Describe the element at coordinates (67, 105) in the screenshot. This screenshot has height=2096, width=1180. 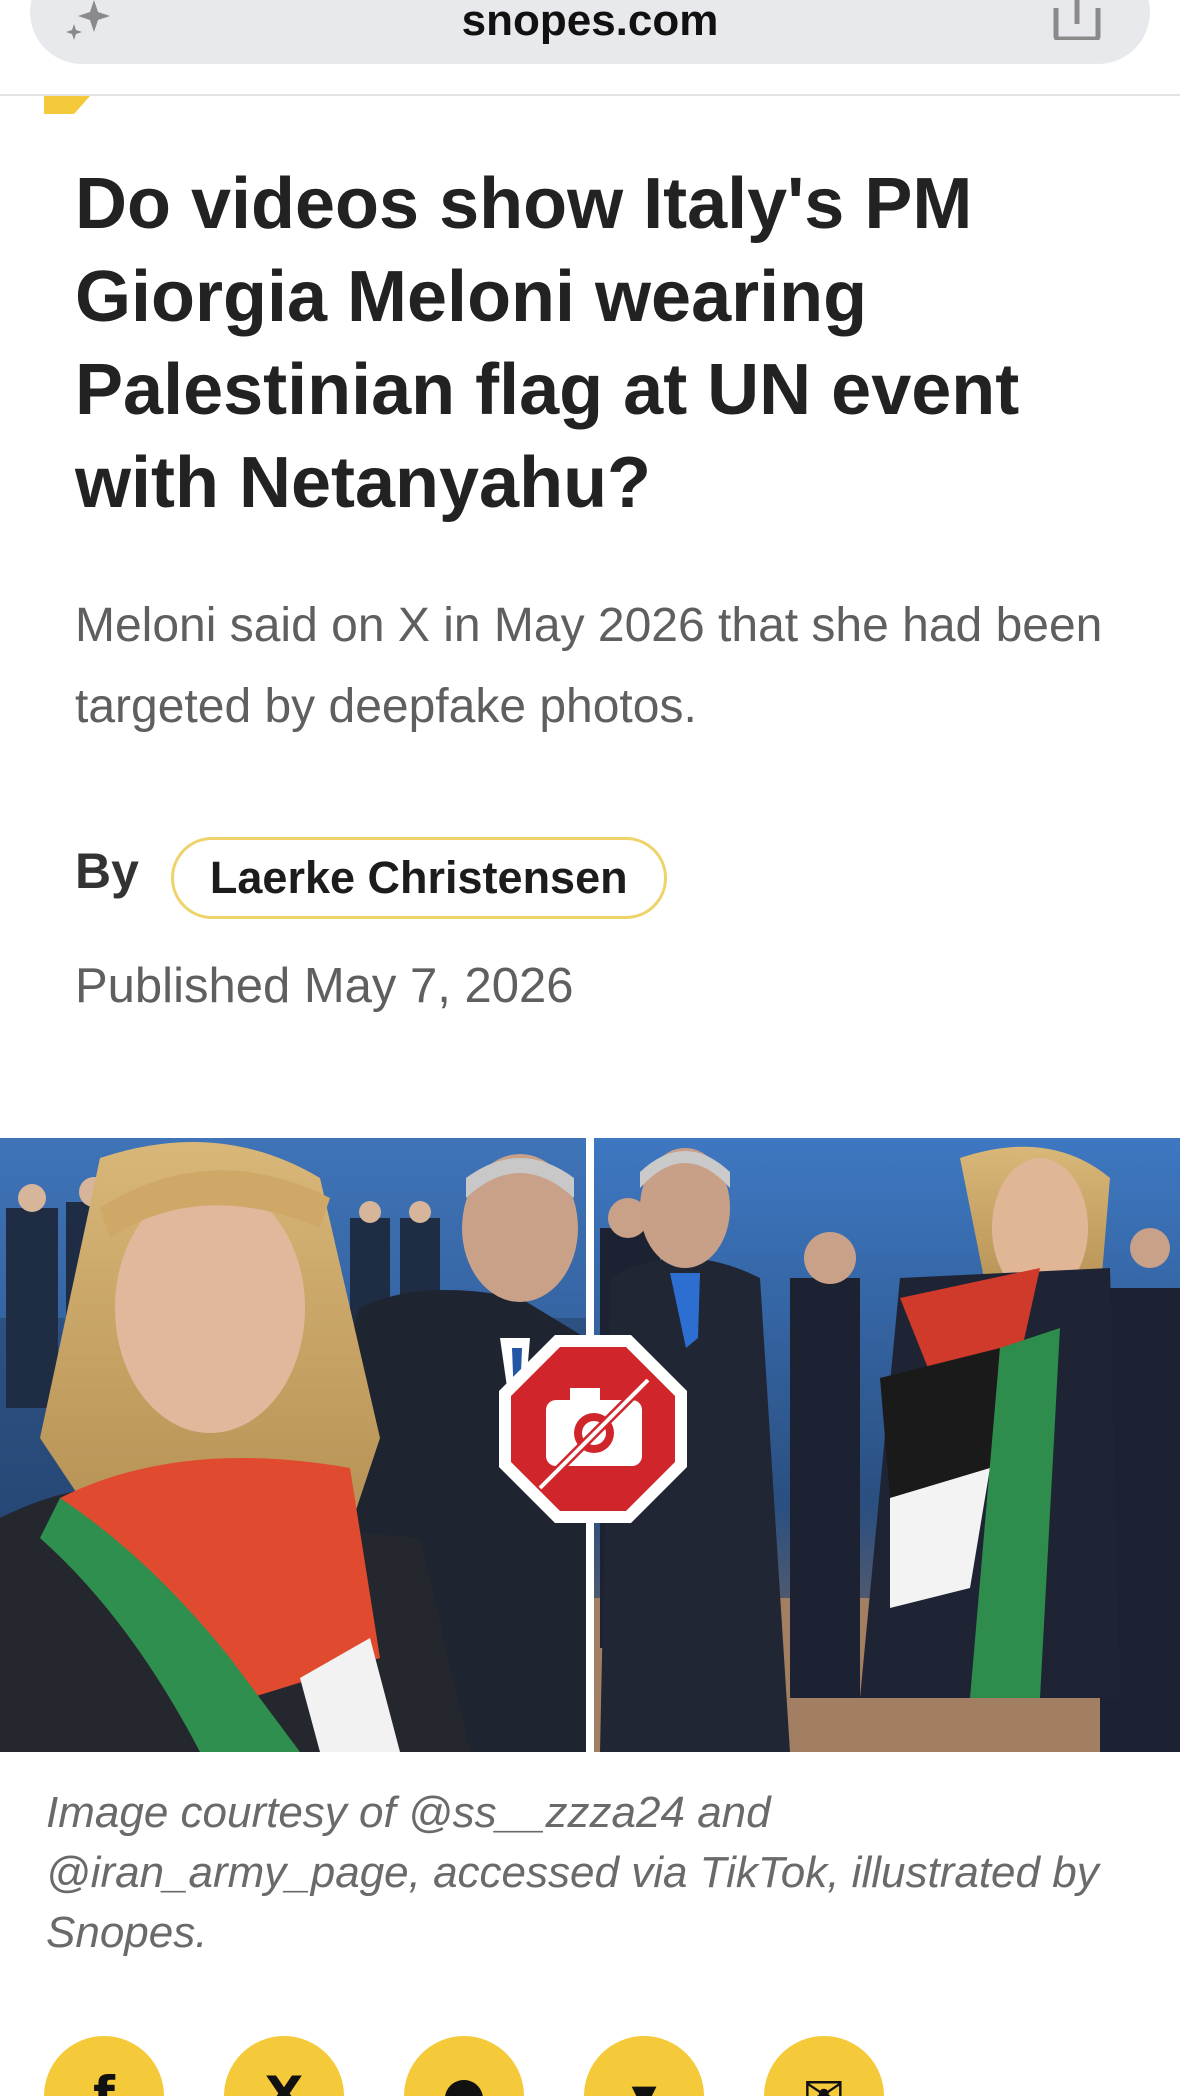
I see `category-accent-shape` at that location.